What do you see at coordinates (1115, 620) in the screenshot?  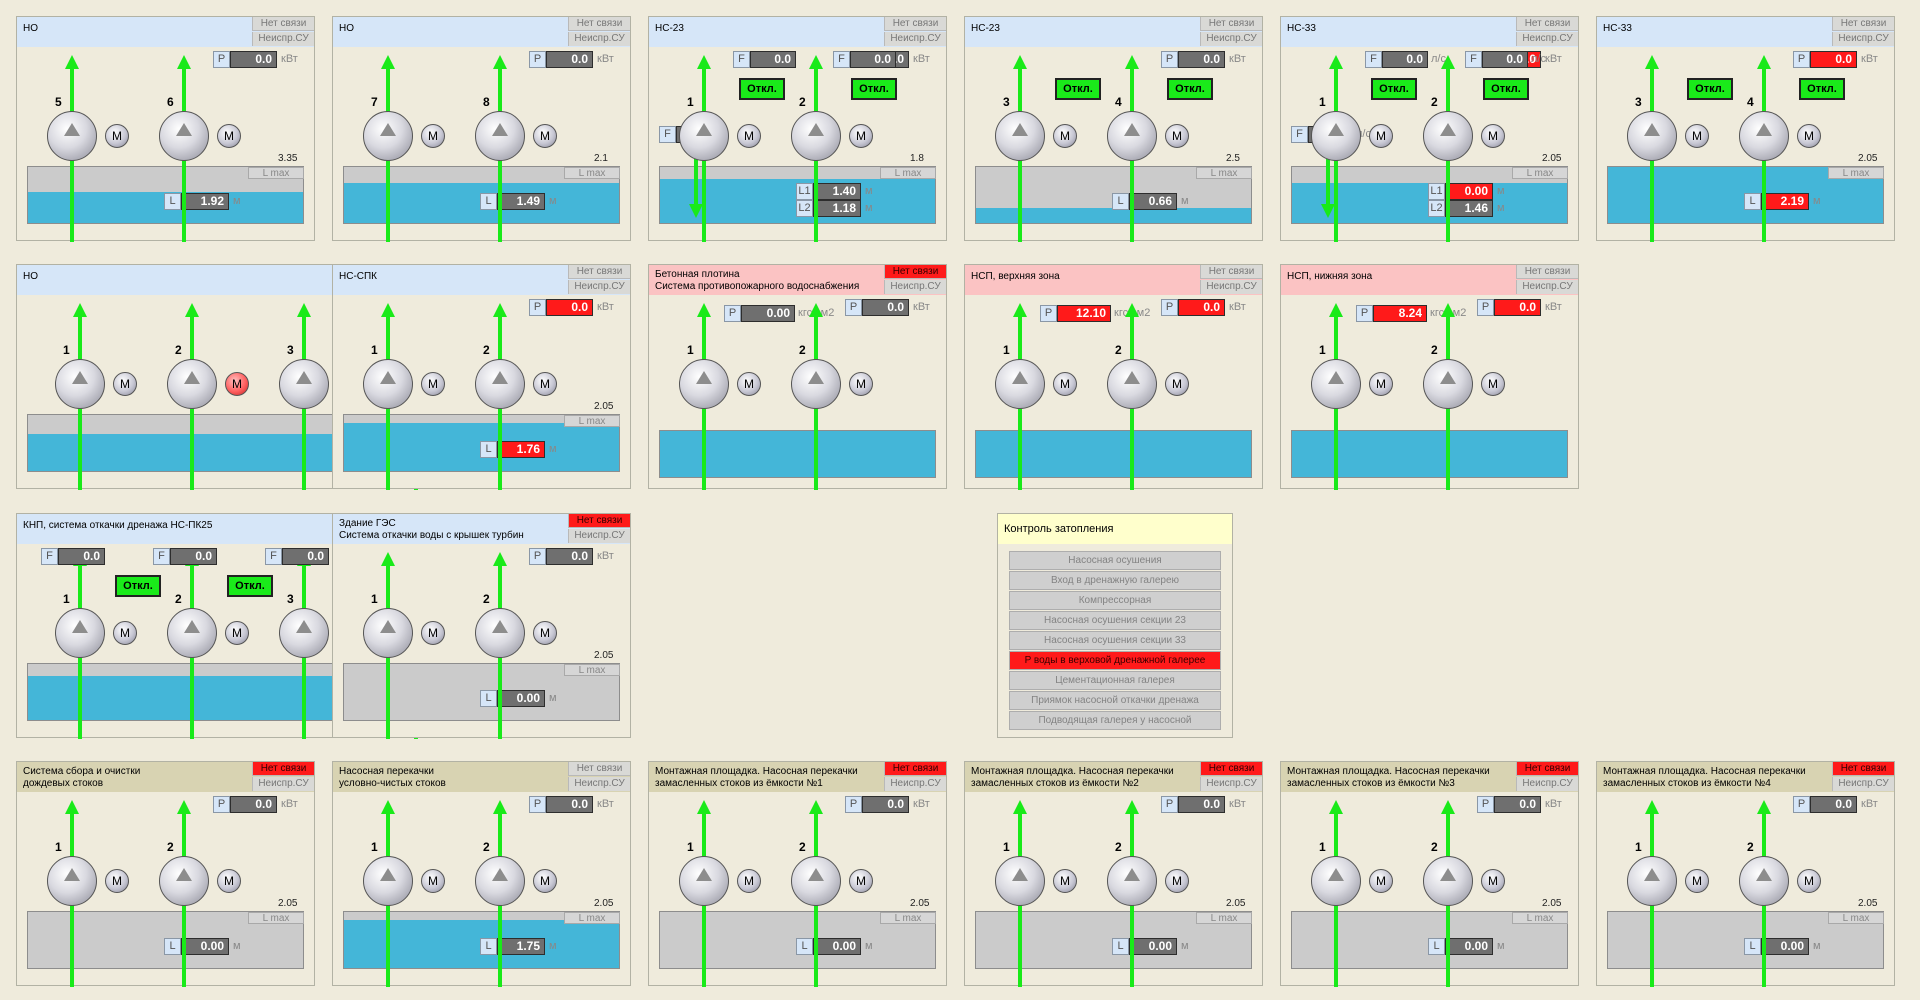 I see `flood-item: Насосная осушения секции 23` at bounding box center [1115, 620].